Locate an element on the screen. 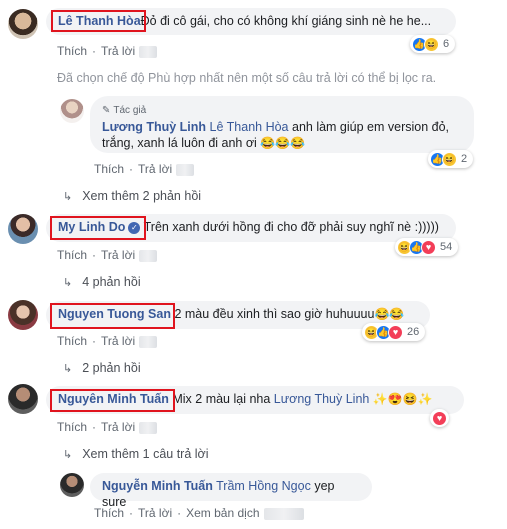 This screenshot has height=529, width=507. author-tag: ✎ Tác giả is located at coordinates (124, 111).